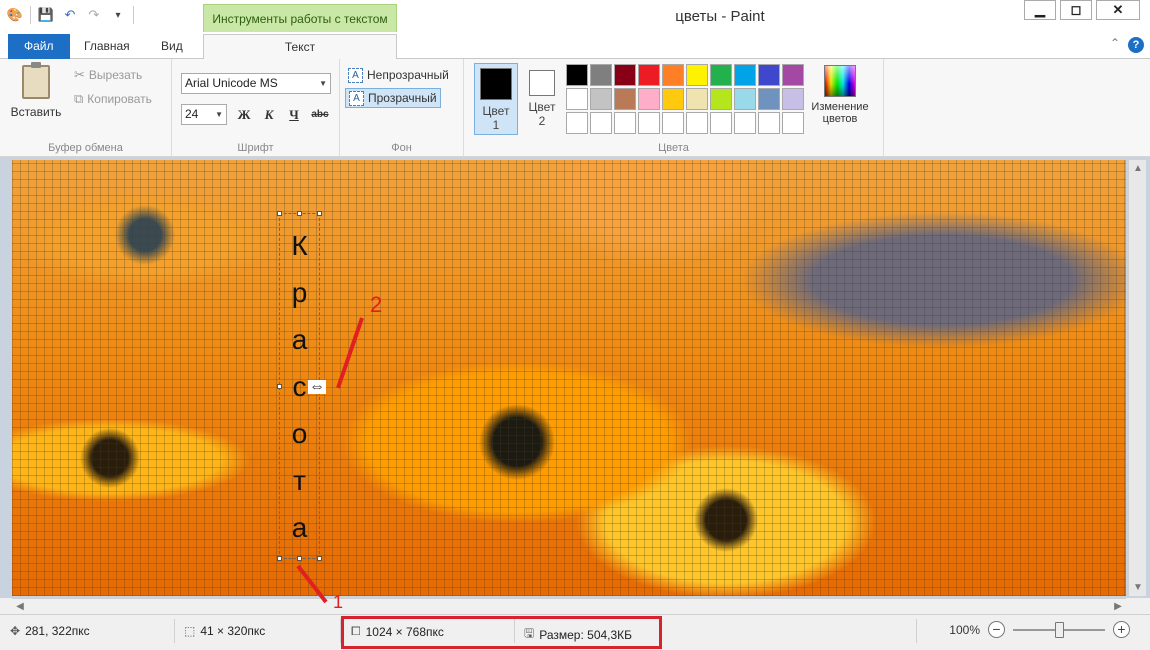 Image resolution: width=1150 pixels, height=650 pixels. Describe the element at coordinates (330, 460) in the screenshot. I see `annotation-overlay` at that location.